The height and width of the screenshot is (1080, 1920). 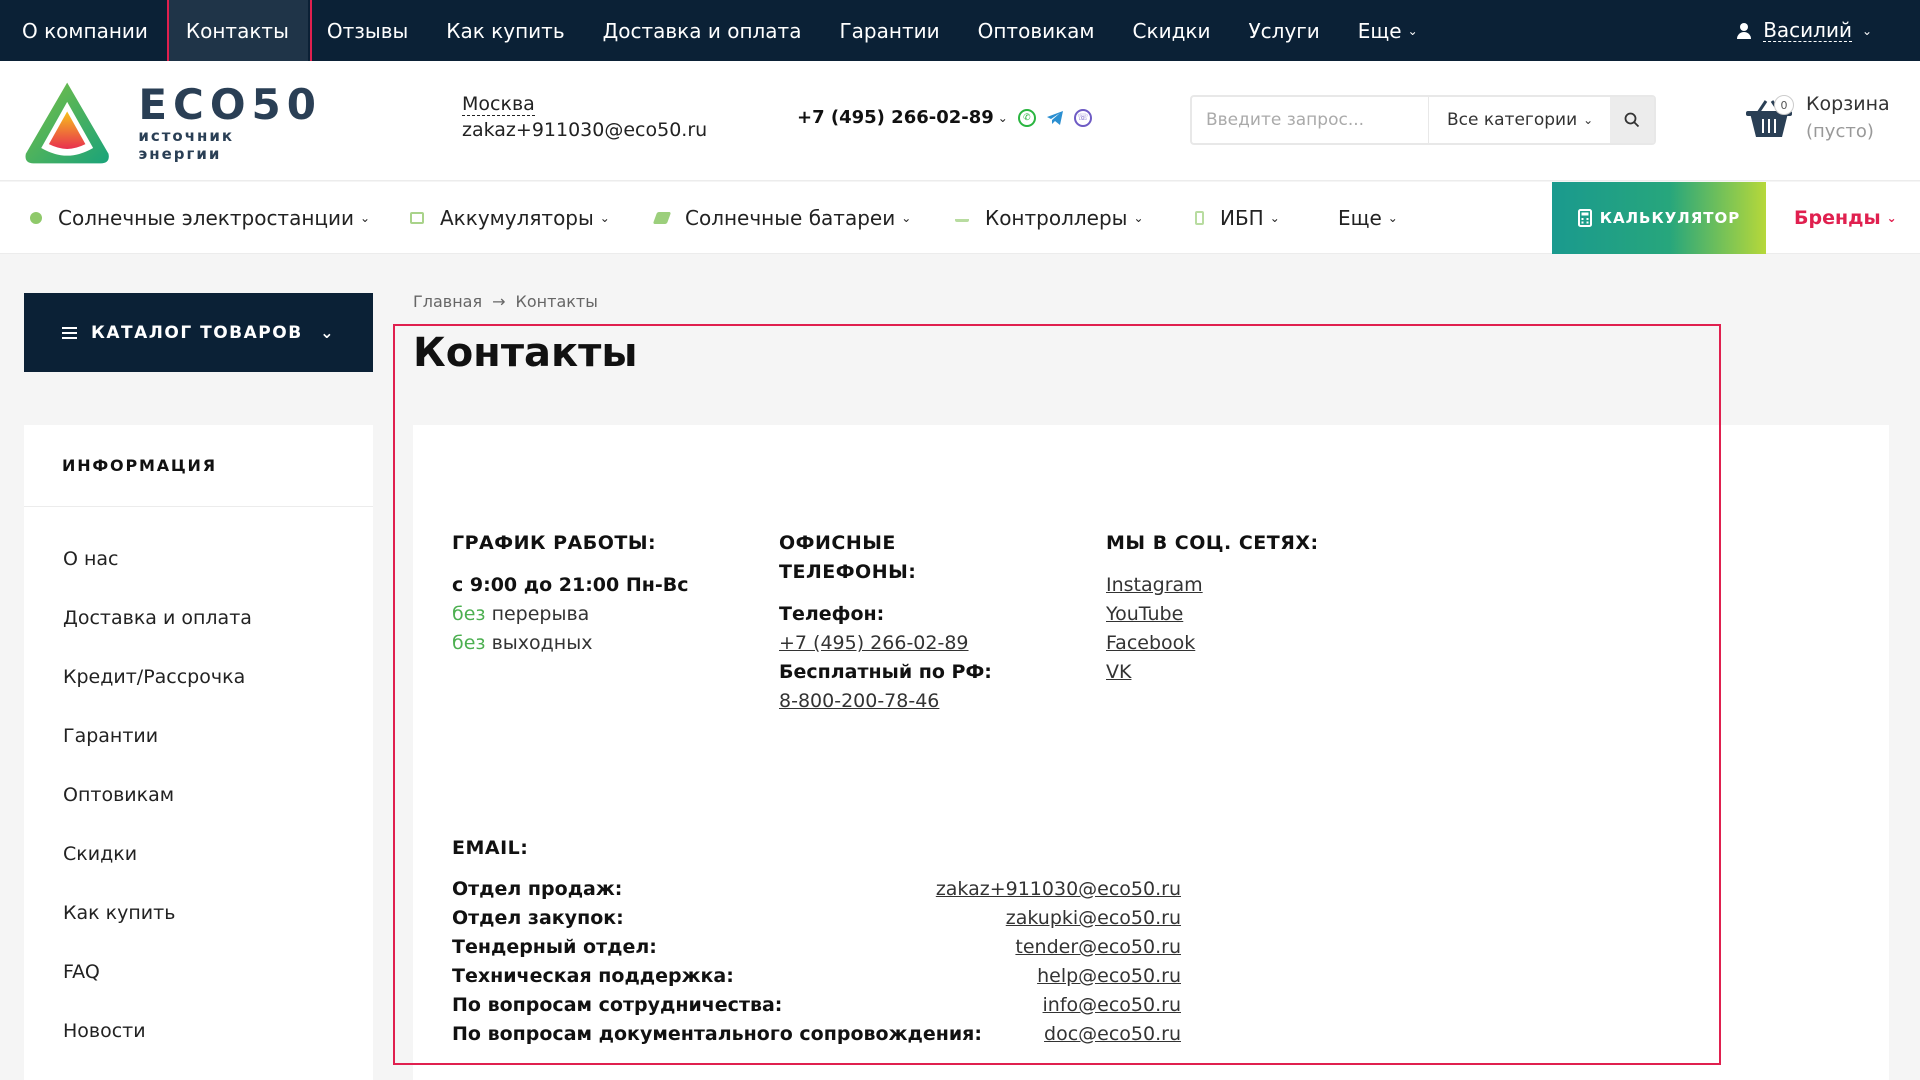 I want to click on free-phone-link: 8-800-200-78-46, so click(x=929, y=701).